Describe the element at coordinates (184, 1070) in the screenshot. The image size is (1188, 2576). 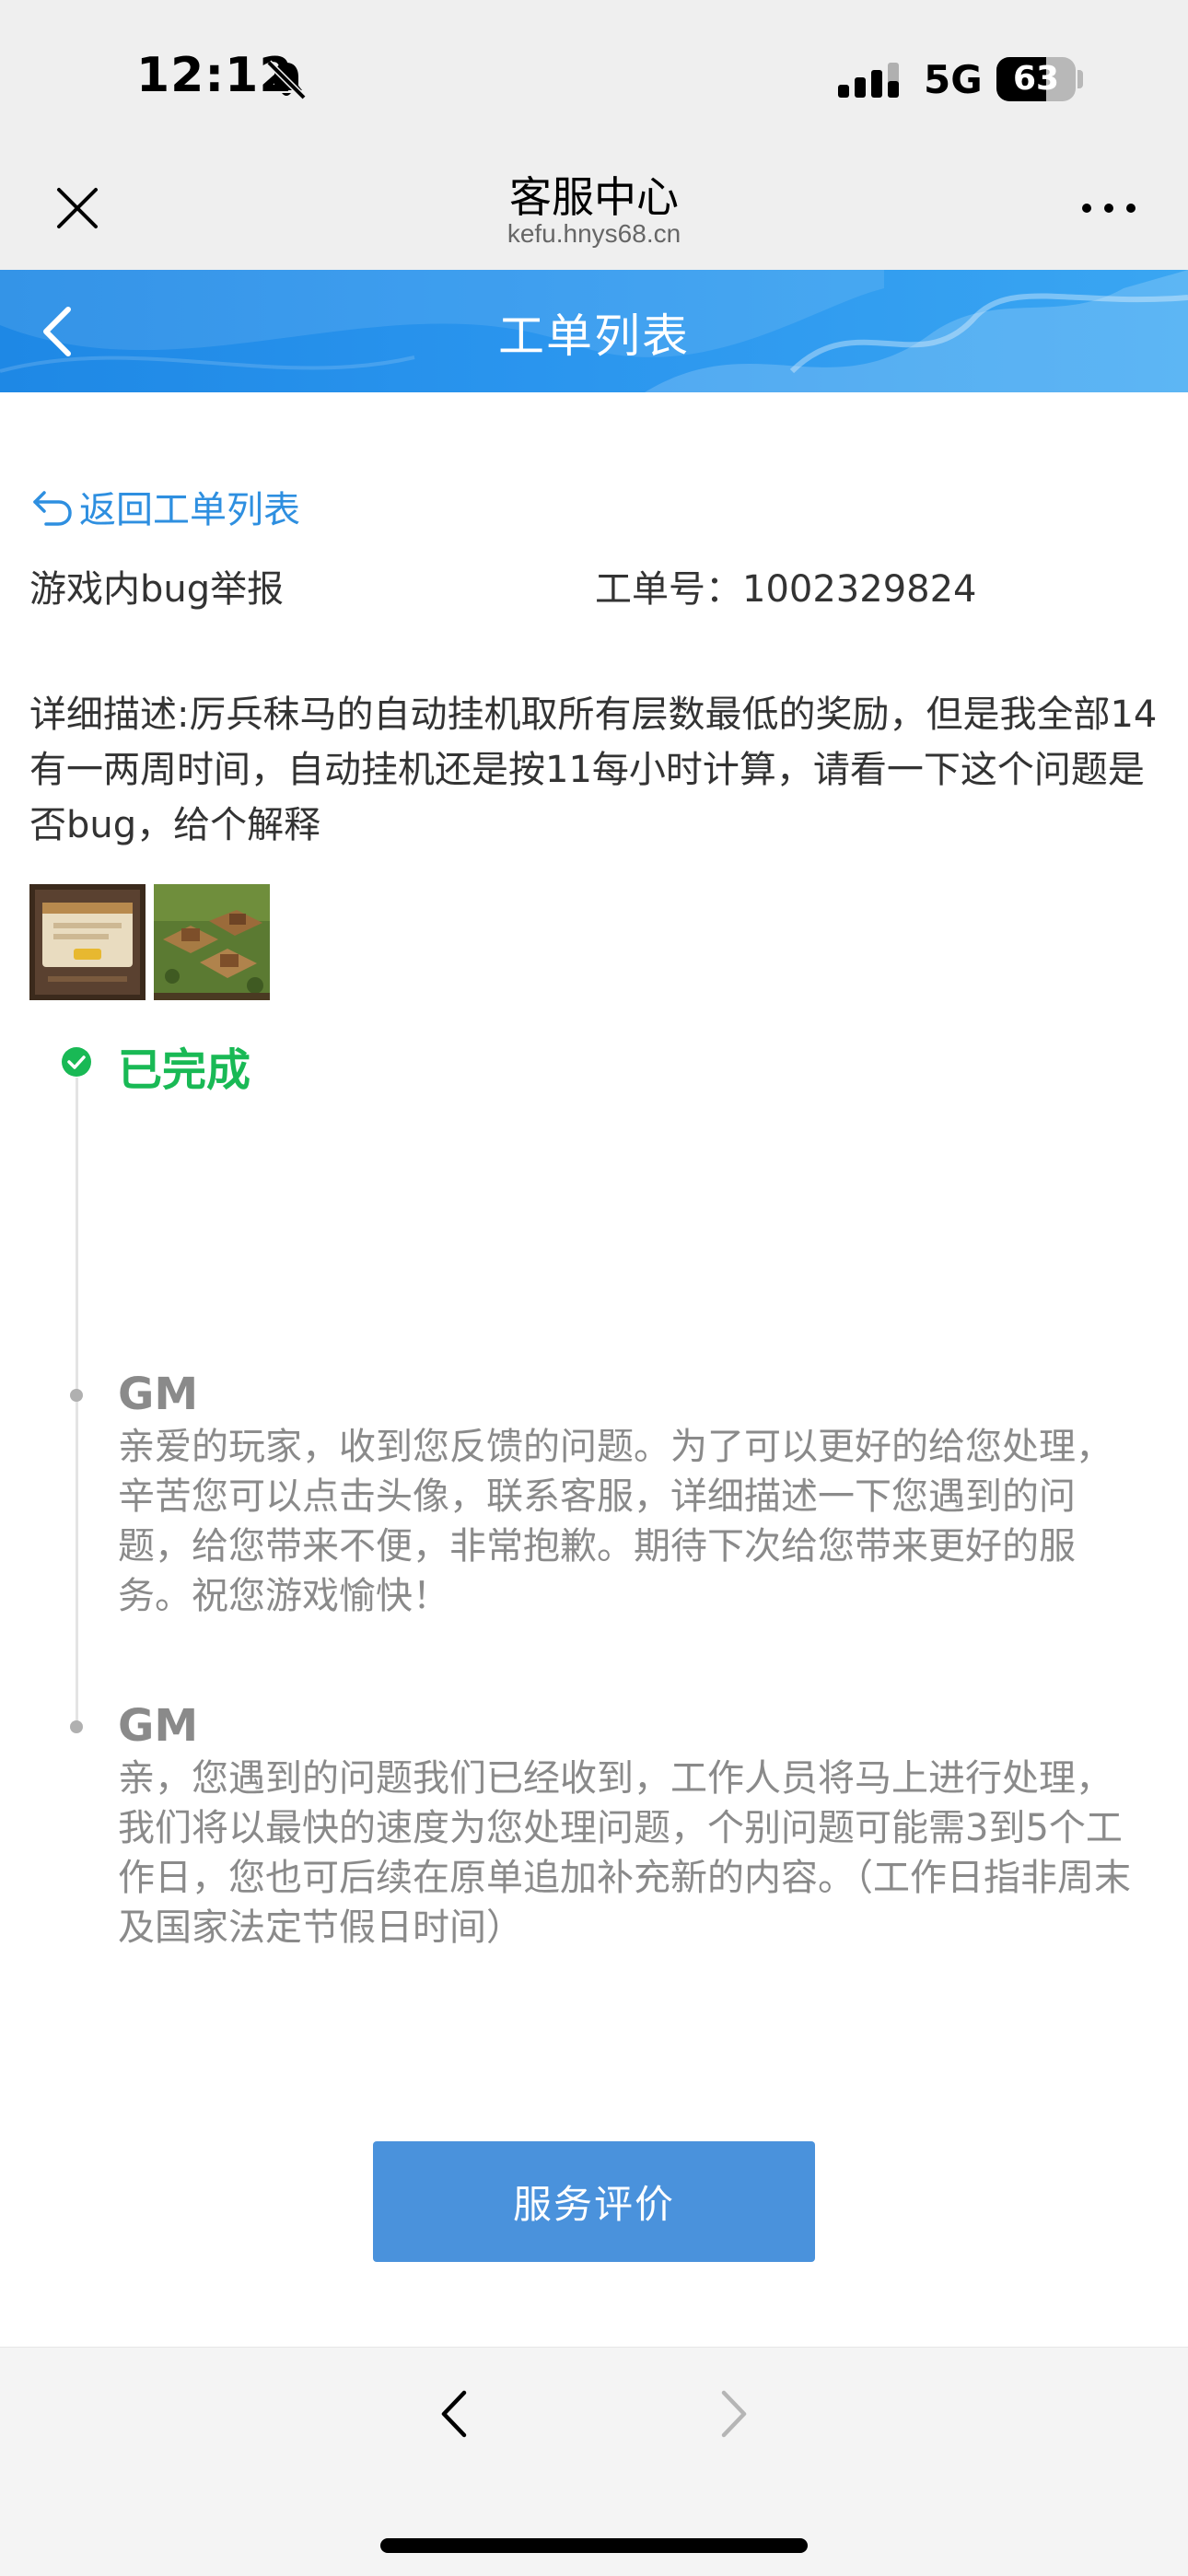
I see `status-badge: 已完成` at that location.